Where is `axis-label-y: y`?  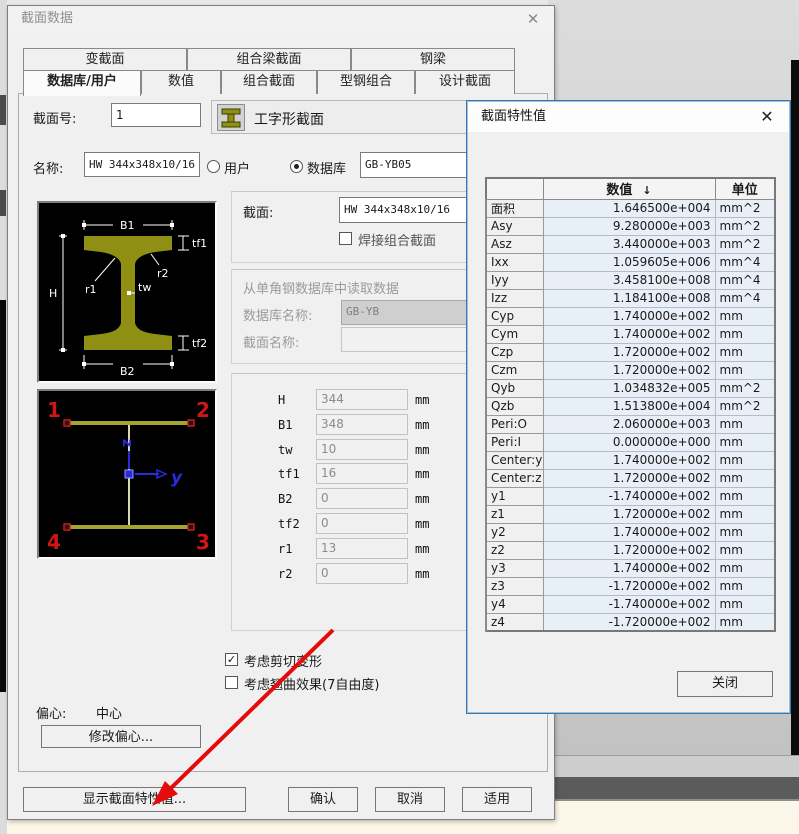 axis-label-y: y is located at coordinates (177, 478).